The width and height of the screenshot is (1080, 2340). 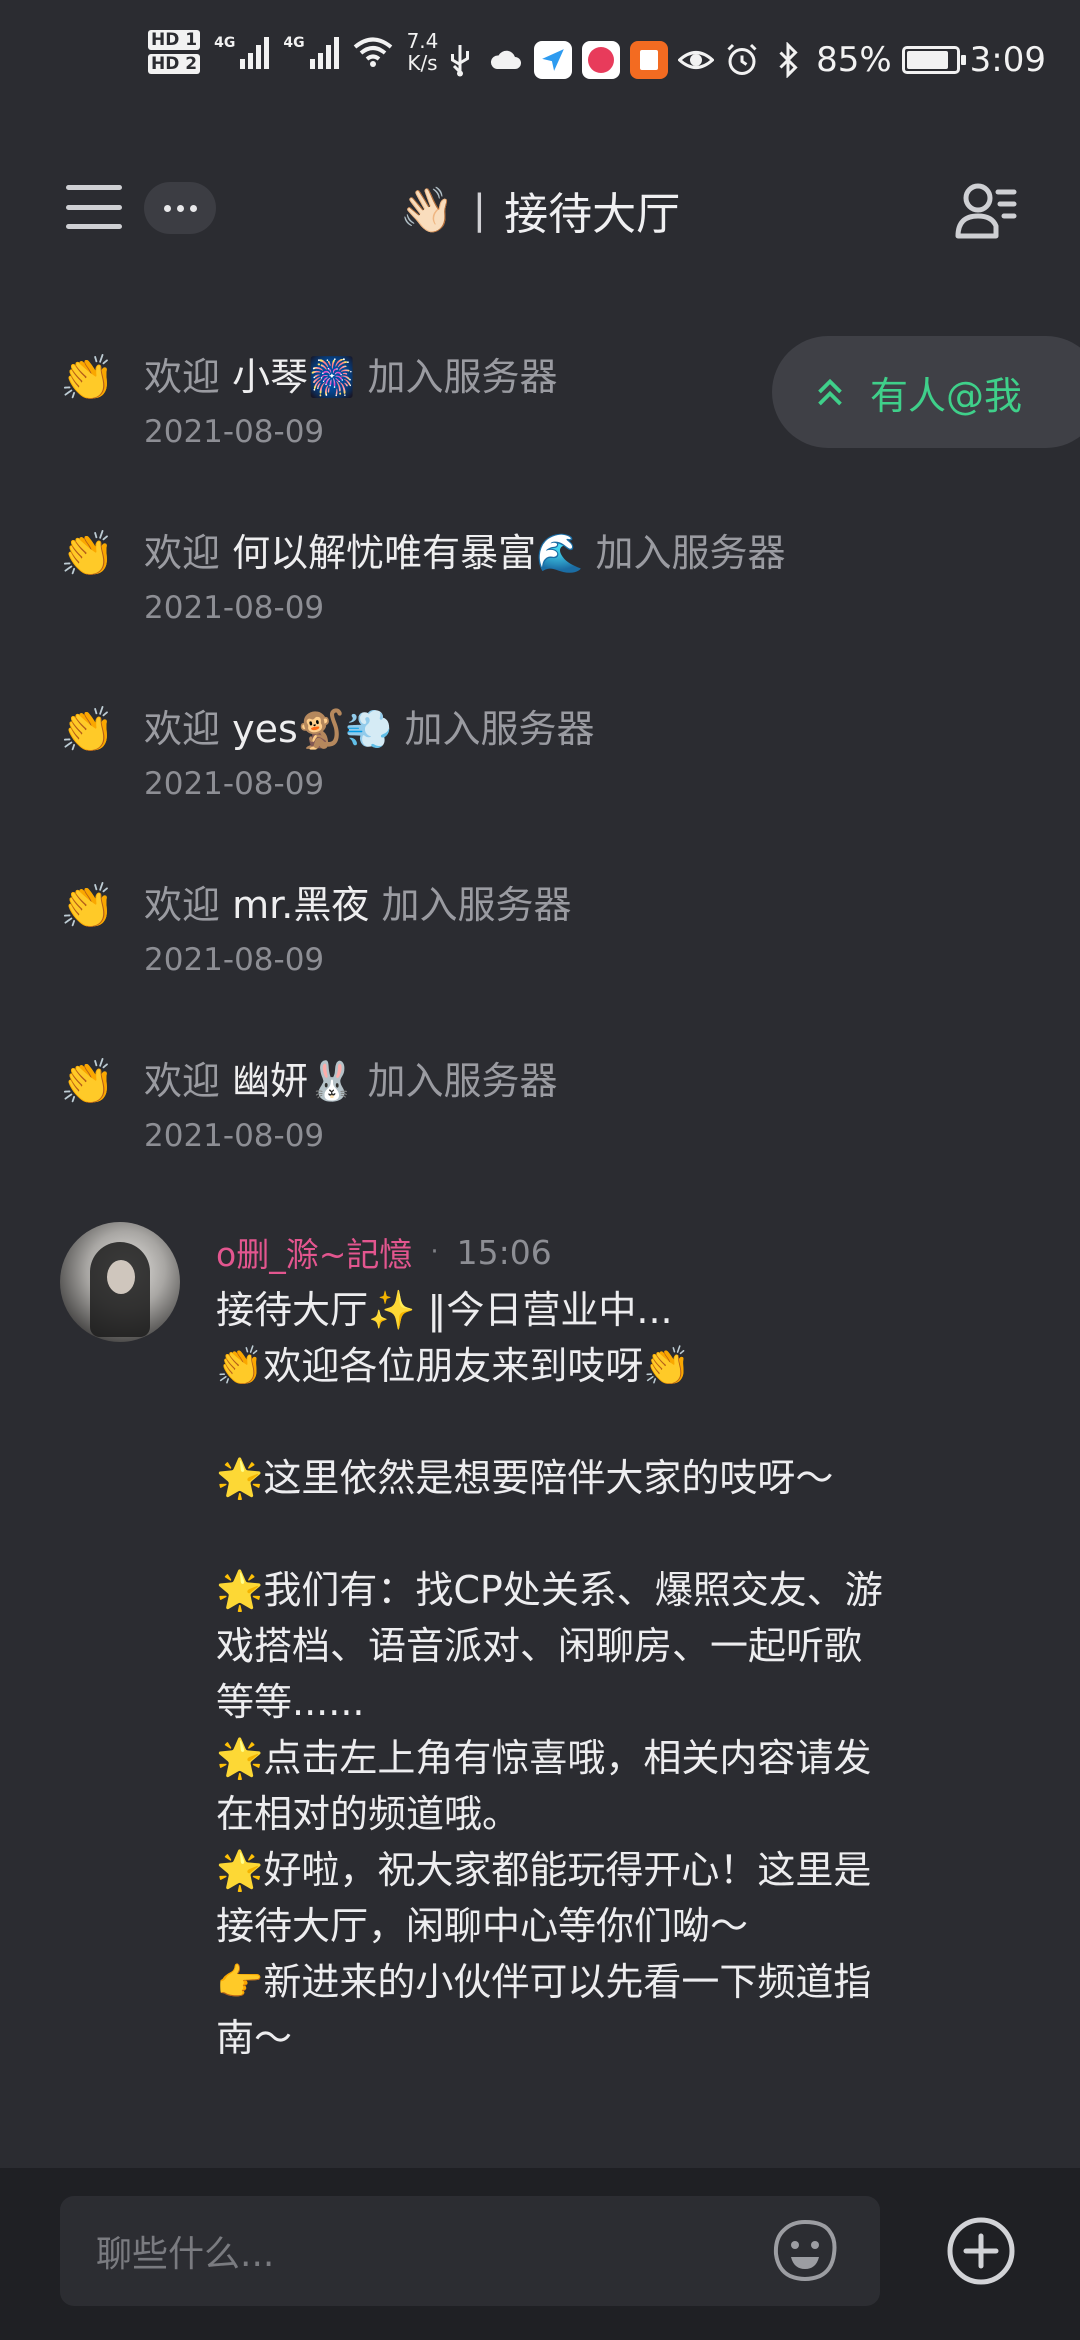 What do you see at coordinates (504, 1252) in the screenshot?
I see `message-time: 15:06` at bounding box center [504, 1252].